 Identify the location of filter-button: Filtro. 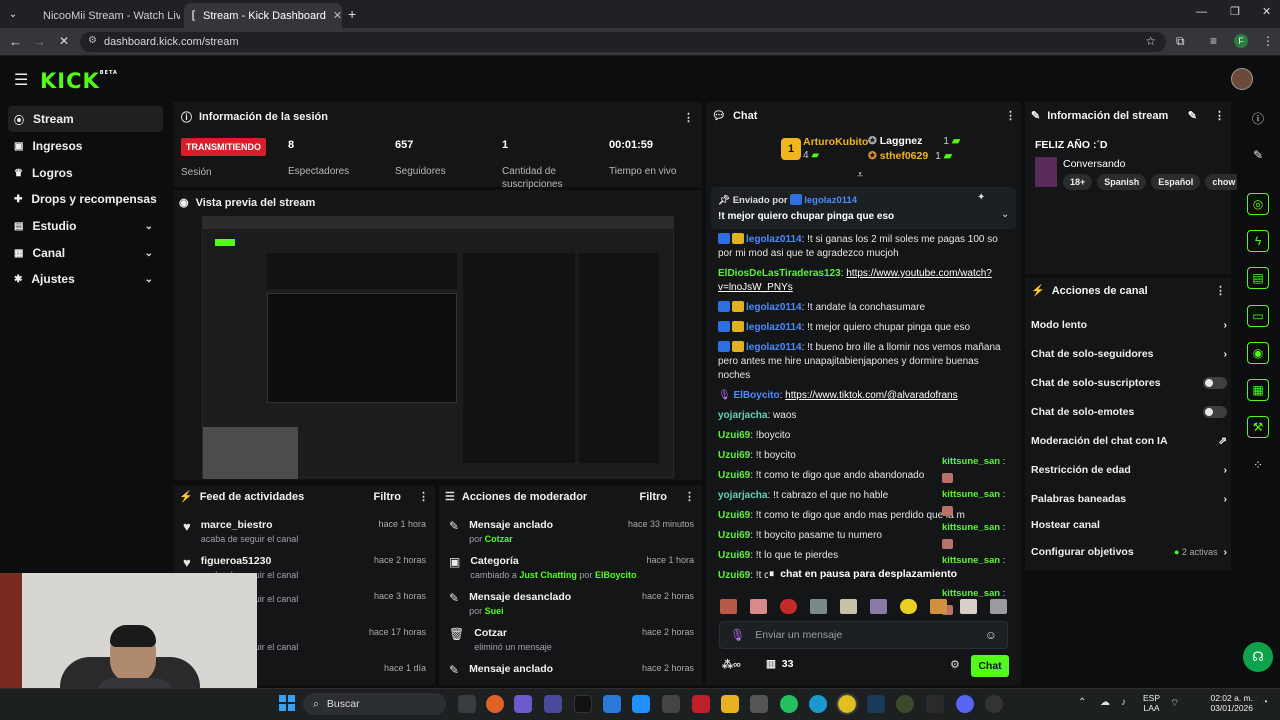
(388, 497).